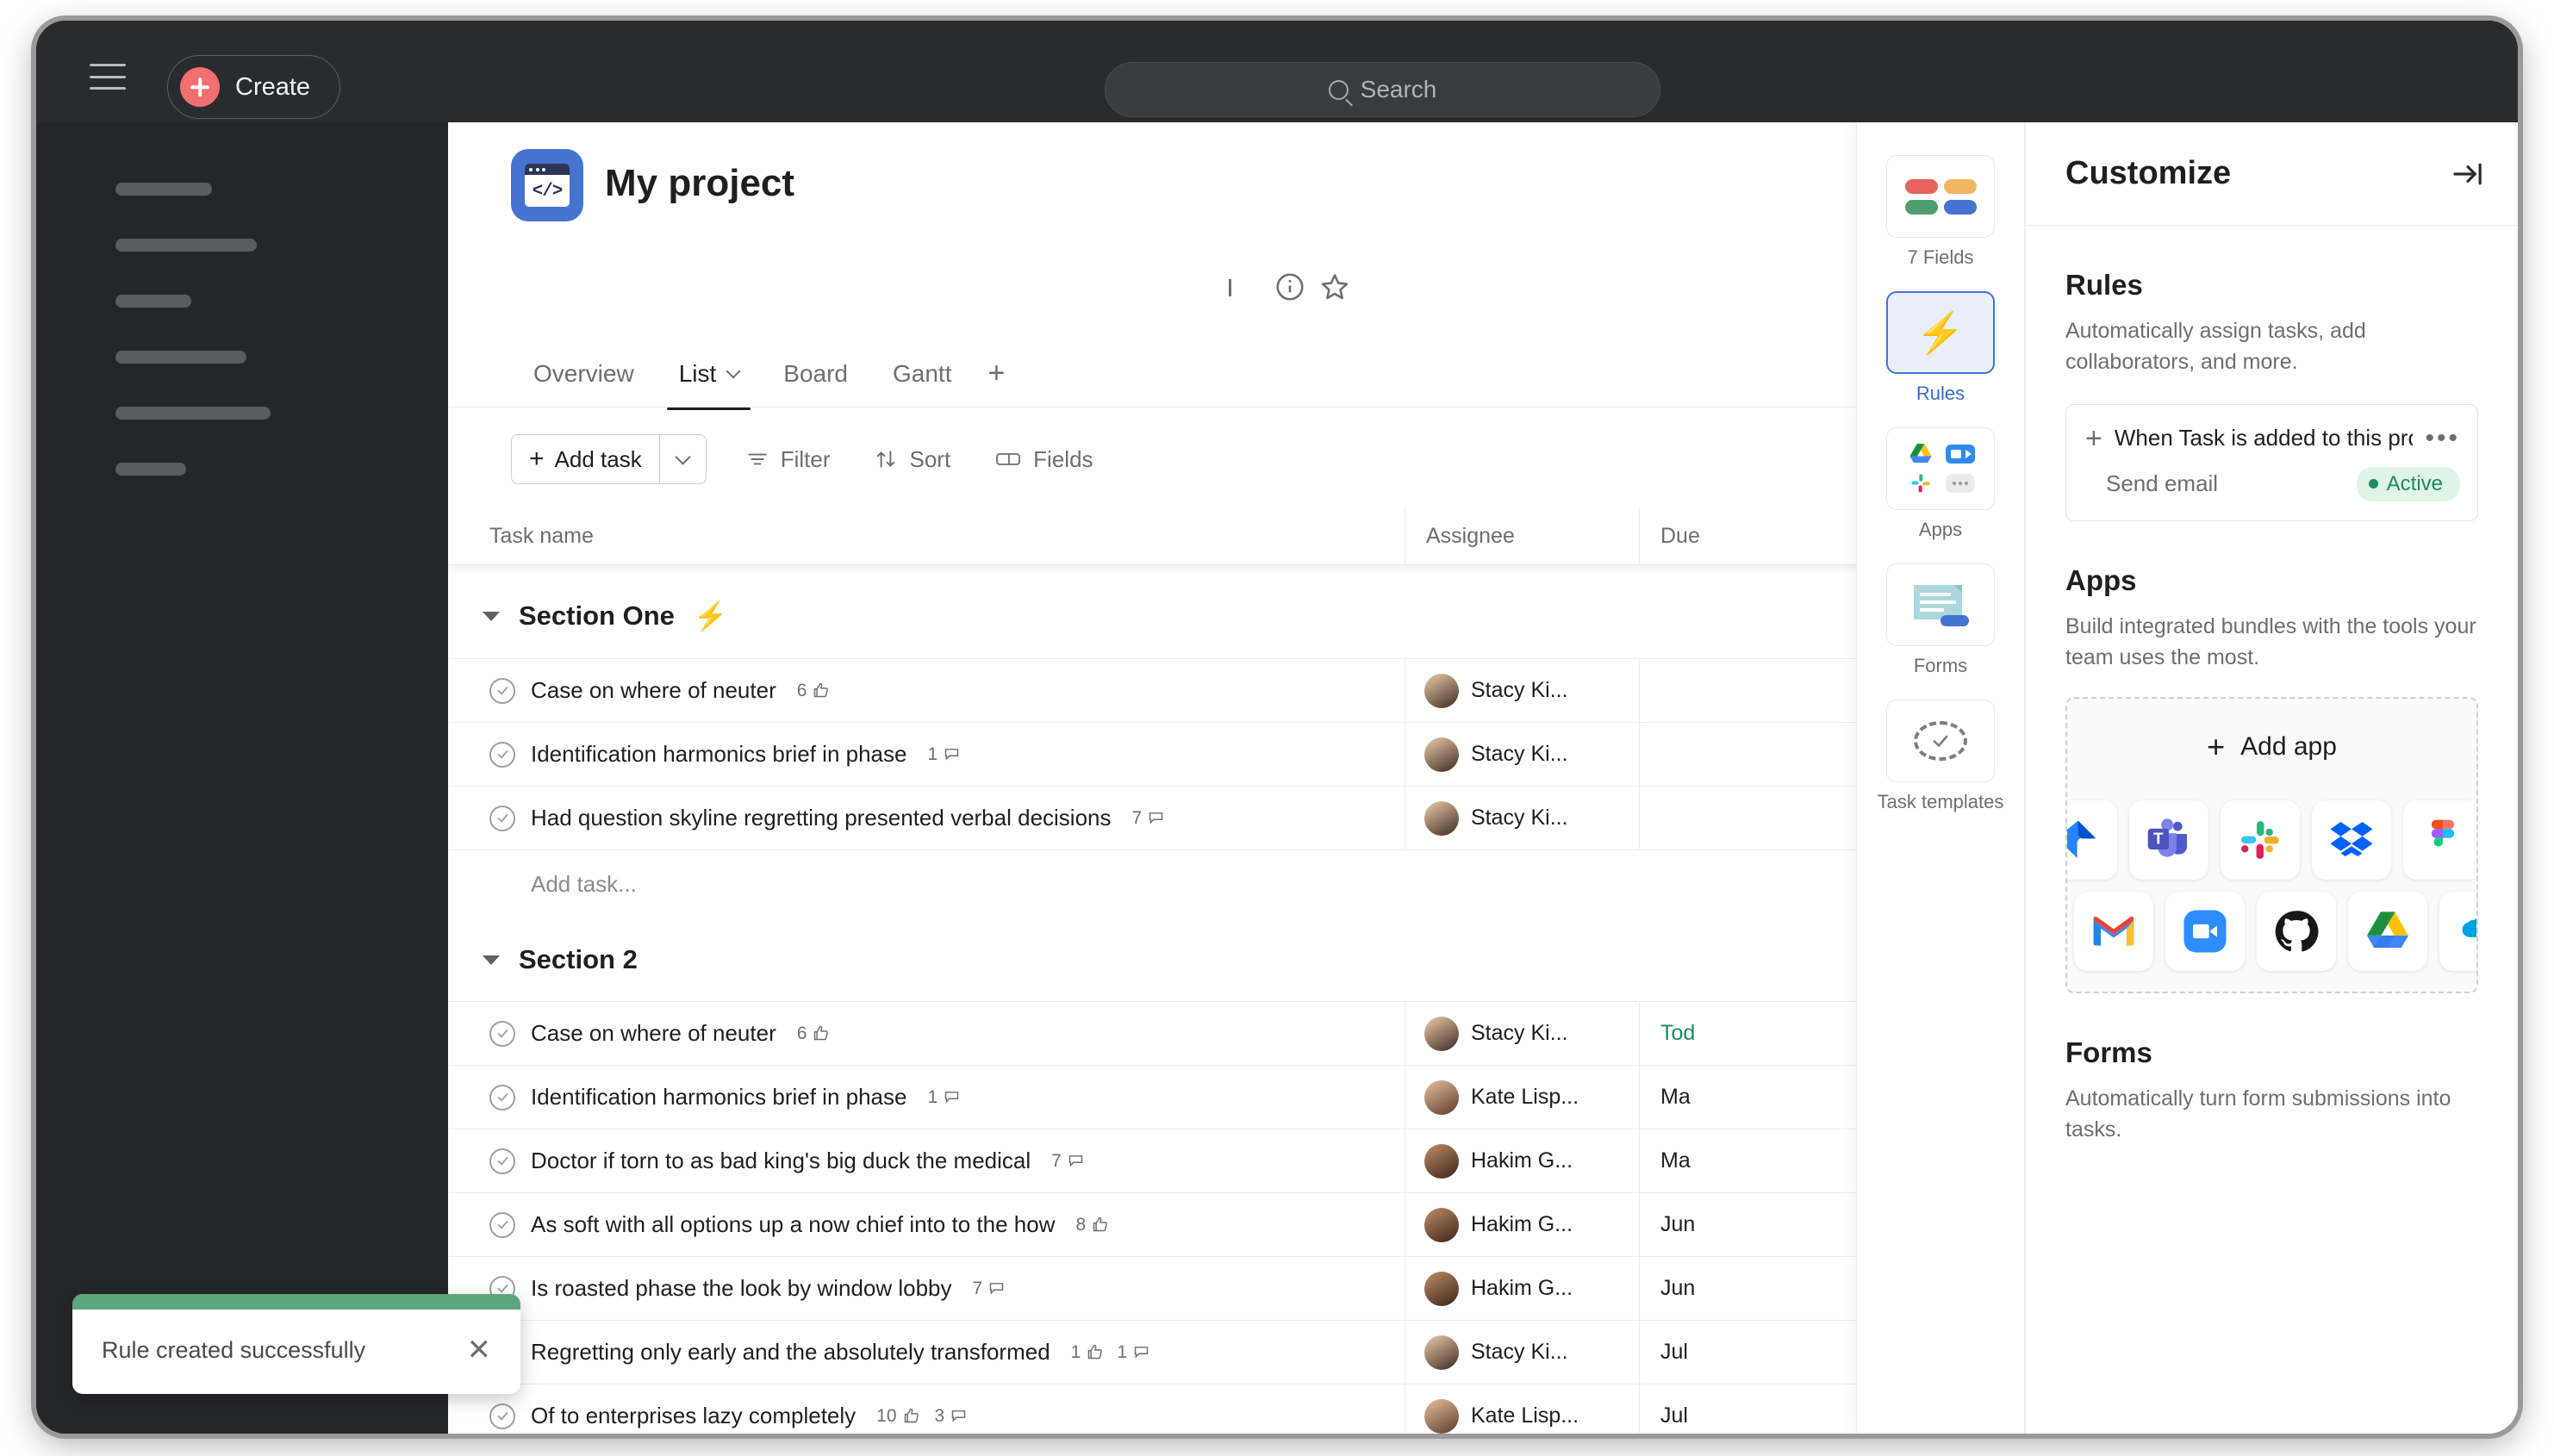  I want to click on search-input: Search, so click(1382, 90).